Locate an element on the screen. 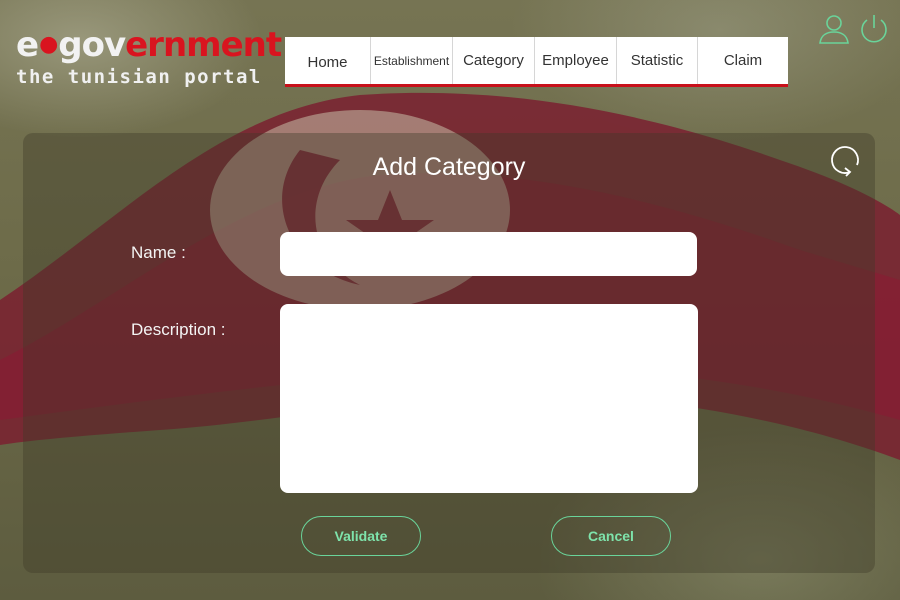  egovernment-logo: e●government the tunisian portal is located at coordinates (149, 60).